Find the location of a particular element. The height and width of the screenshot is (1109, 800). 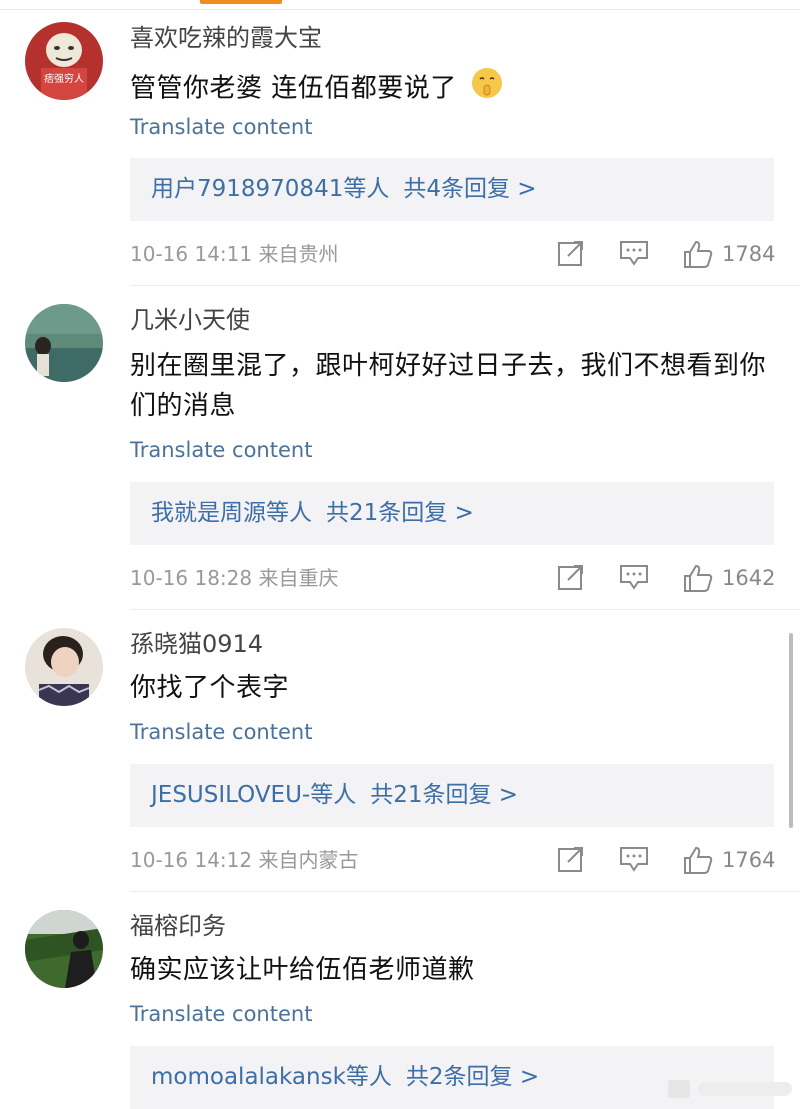

comment-text: 确实应该让叶给伍佰老师道歉 is located at coordinates (302, 970).